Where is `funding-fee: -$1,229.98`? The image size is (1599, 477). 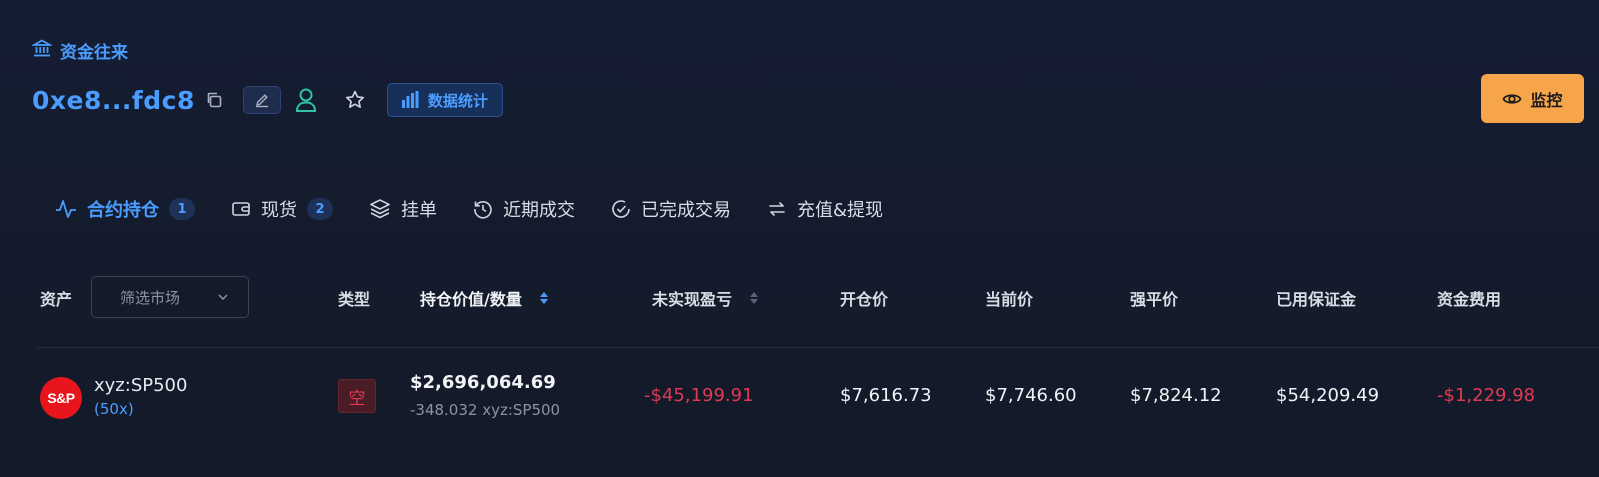
funding-fee: -$1,229.98 is located at coordinates (1486, 395).